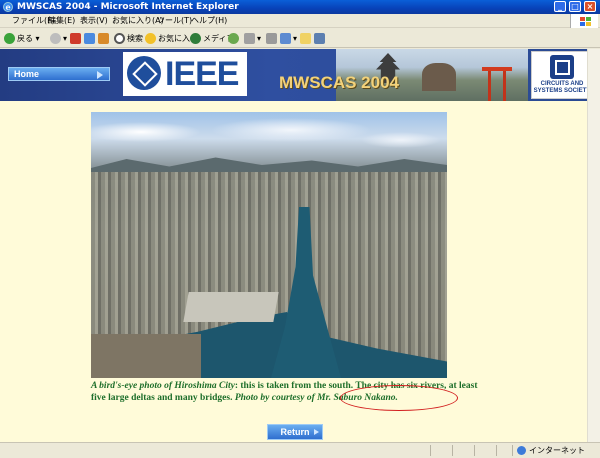  I want to click on home-link-button: Home, so click(59, 74).